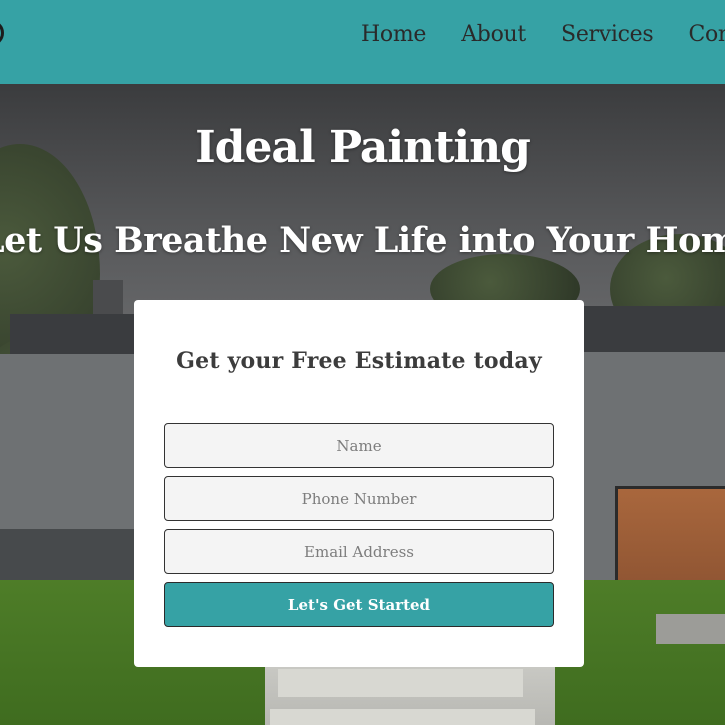 This screenshot has width=725, height=725. What do you see at coordinates (362, 240) in the screenshot?
I see `hero-subtitle: Let Us Breathe New Life into Your Home` at bounding box center [362, 240].